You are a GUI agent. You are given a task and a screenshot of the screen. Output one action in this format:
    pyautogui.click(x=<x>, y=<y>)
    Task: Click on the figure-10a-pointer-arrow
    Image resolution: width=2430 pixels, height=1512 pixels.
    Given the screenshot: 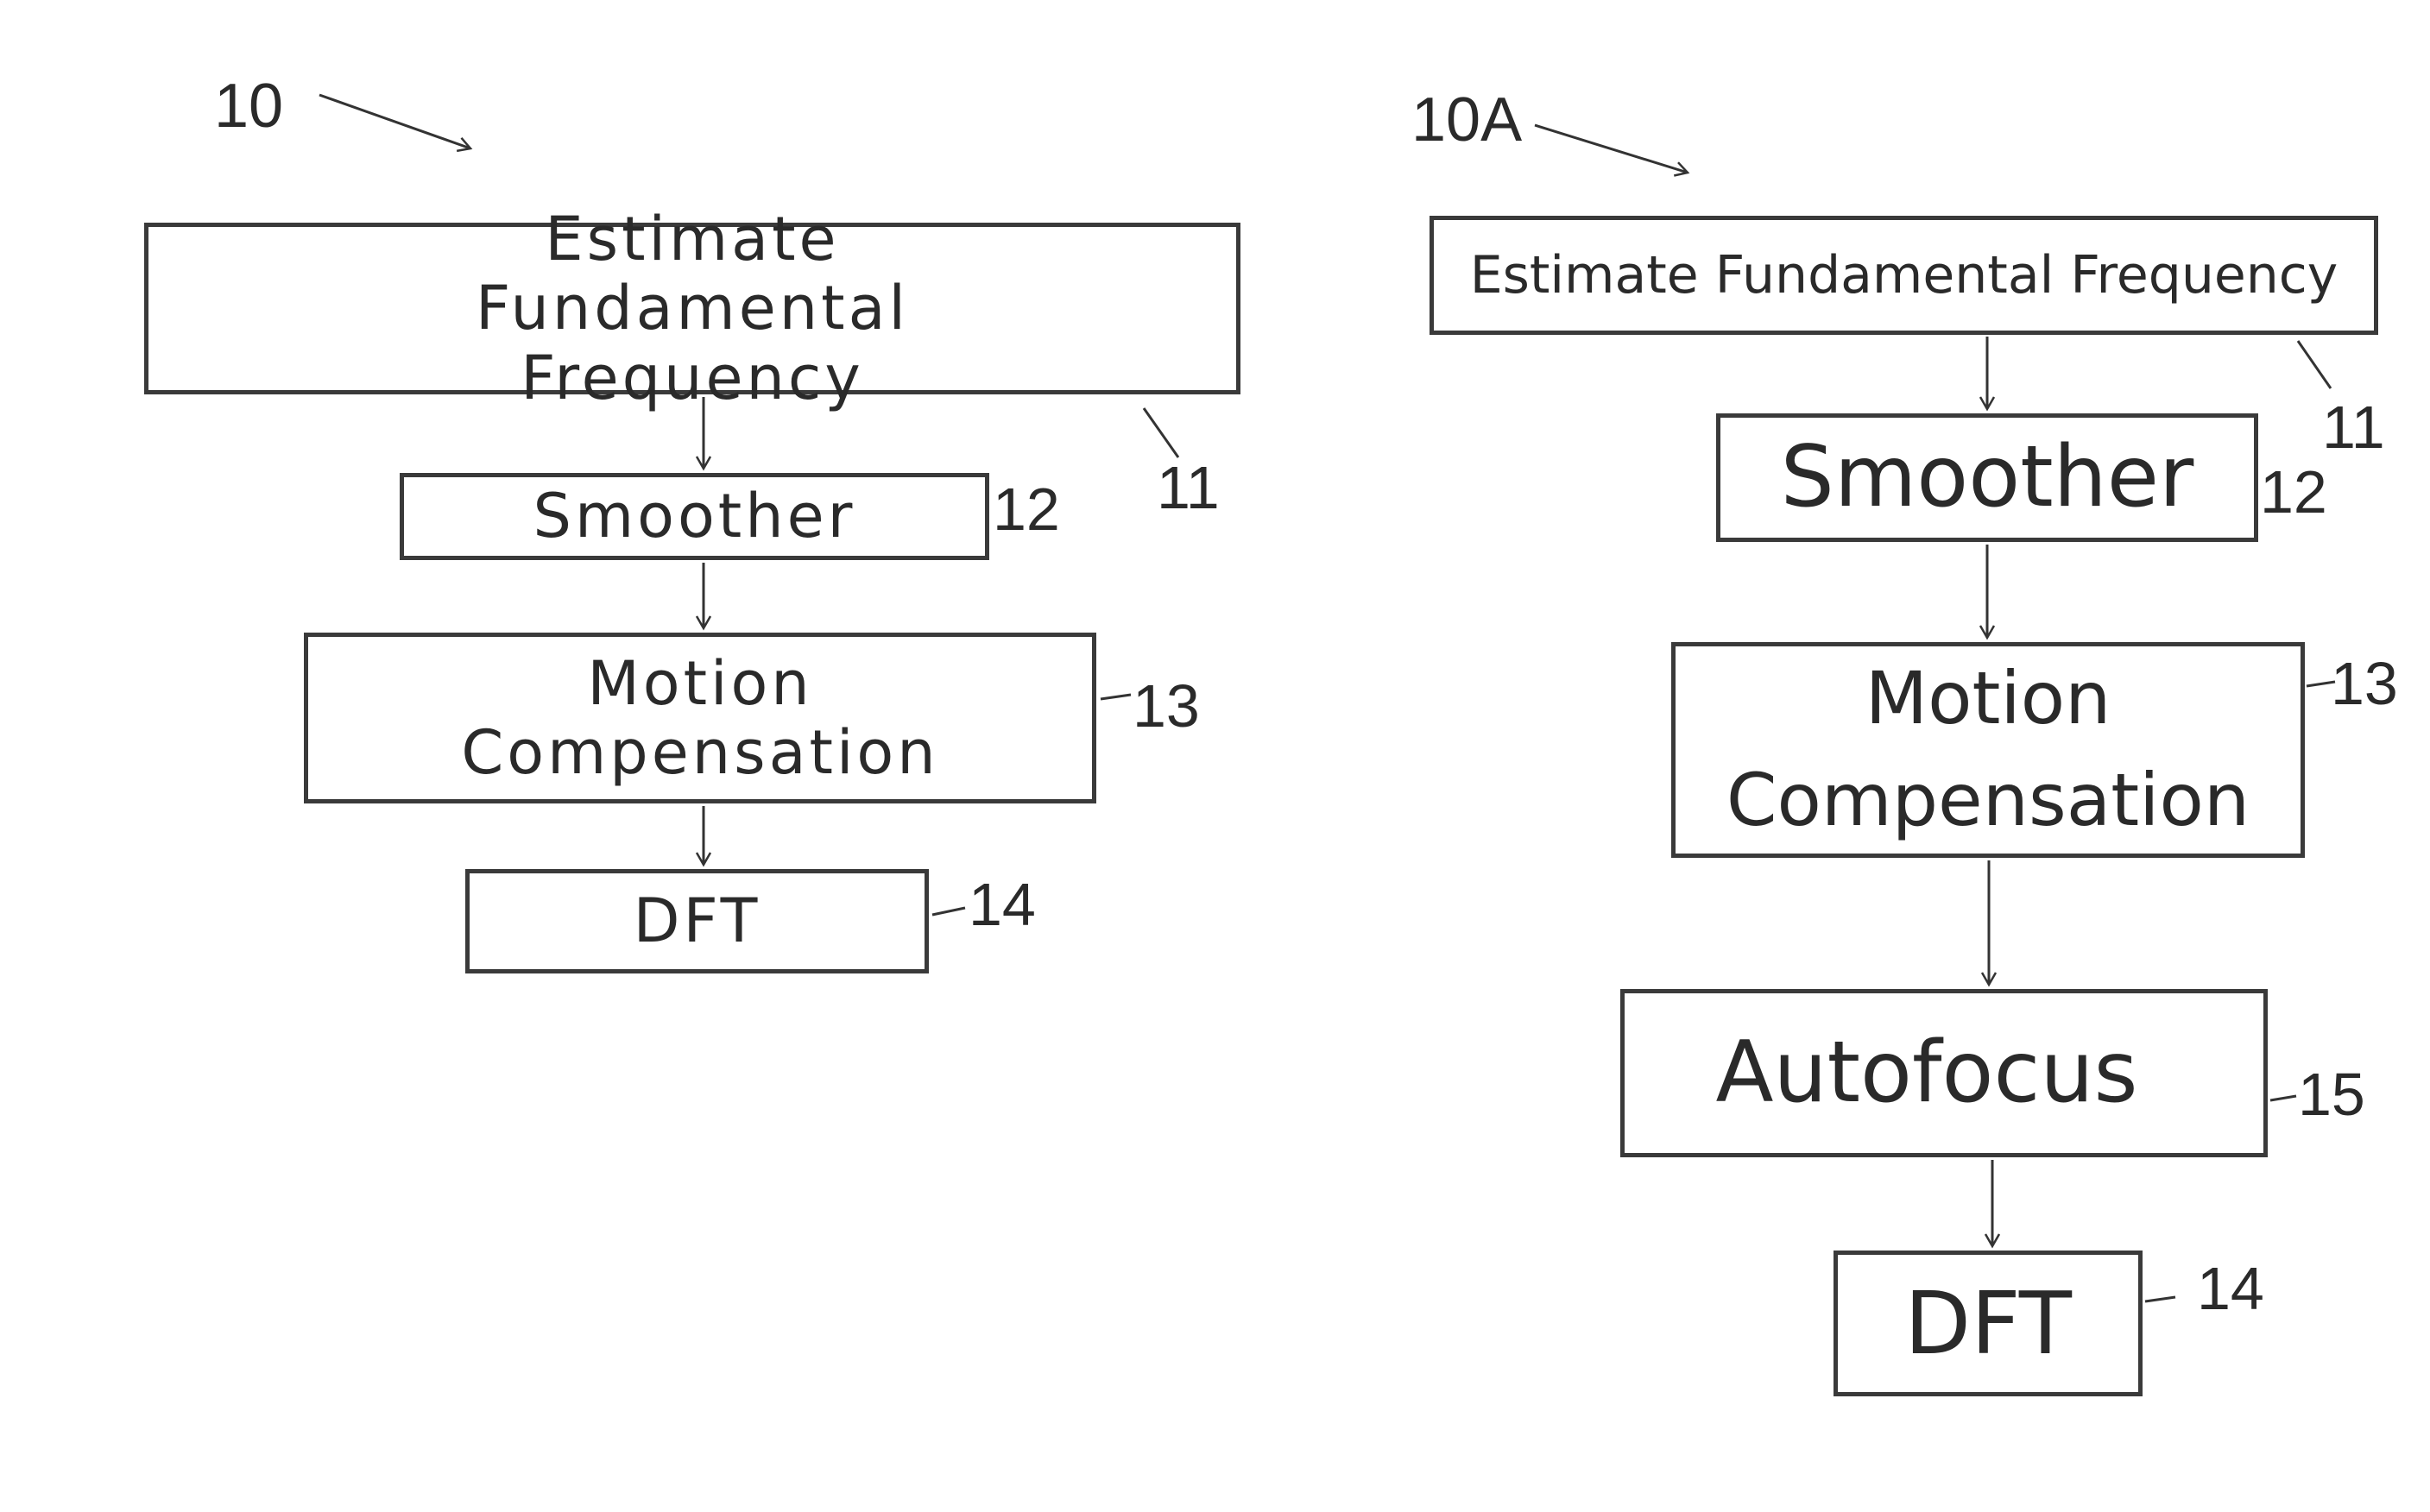 What is the action you would take?
    pyautogui.click(x=1612, y=150)
    